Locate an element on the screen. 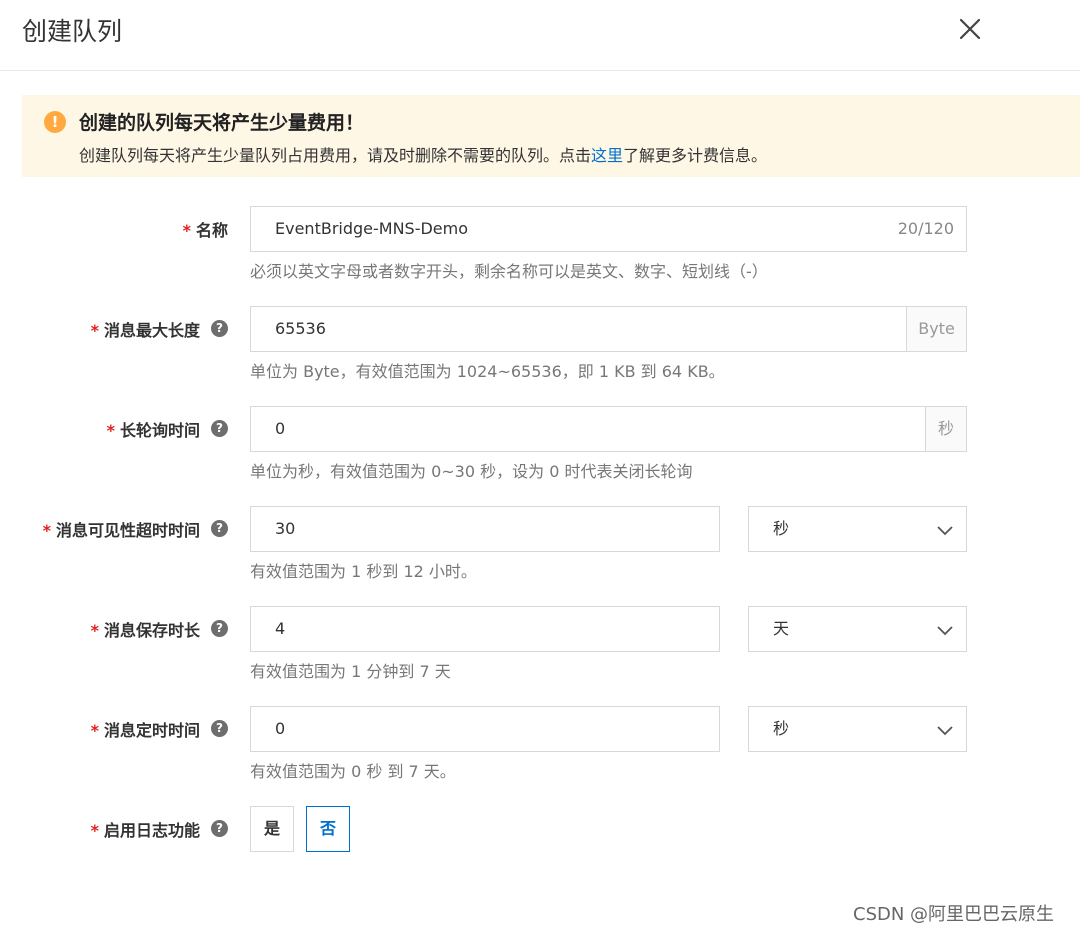  delay-input: 0 is located at coordinates (485, 729).